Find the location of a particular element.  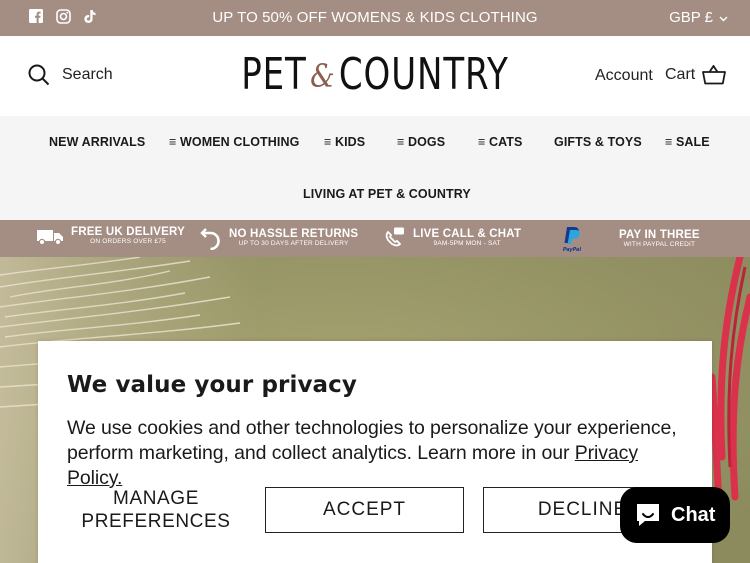

usp-delivery-sub: ON ORDERS OVER £75 is located at coordinates (128, 241).